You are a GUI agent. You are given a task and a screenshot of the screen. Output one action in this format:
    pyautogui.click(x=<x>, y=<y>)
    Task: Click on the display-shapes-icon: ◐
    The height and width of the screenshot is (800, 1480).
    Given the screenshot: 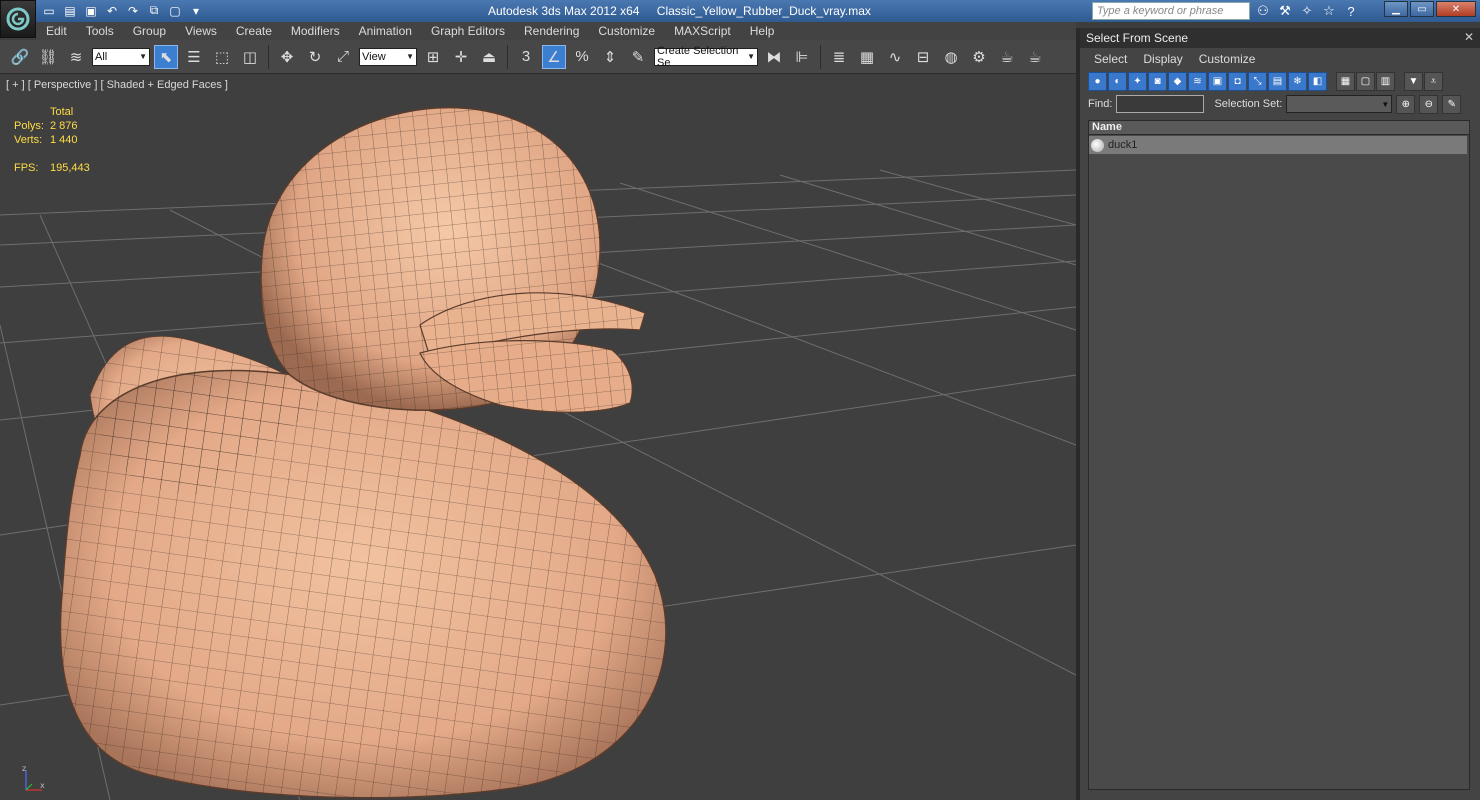 What is the action you would take?
    pyautogui.click(x=1117, y=81)
    